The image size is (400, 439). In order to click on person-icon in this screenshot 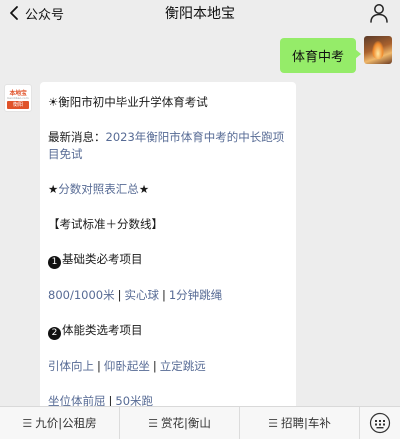, I will do `click(379, 13)`.